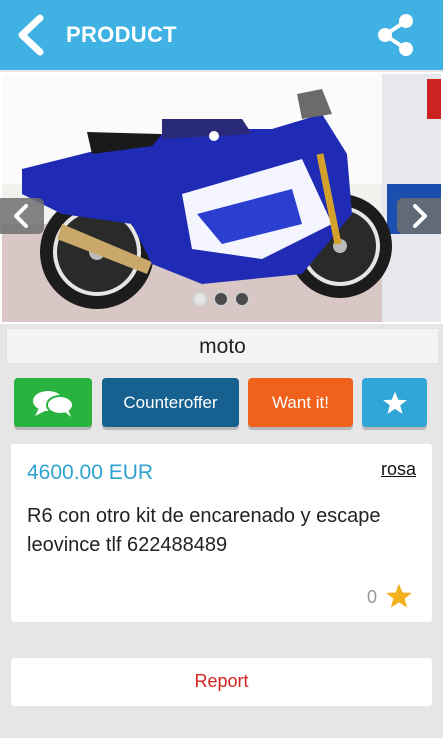 Image resolution: width=443 pixels, height=738 pixels. Describe the element at coordinates (121, 34) in the screenshot. I see `page-title: PRODUCT` at that location.